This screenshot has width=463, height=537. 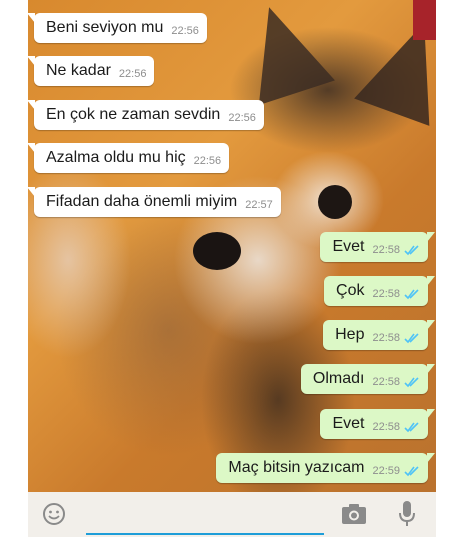 What do you see at coordinates (350, 334) in the screenshot?
I see `message-text: Hep` at bounding box center [350, 334].